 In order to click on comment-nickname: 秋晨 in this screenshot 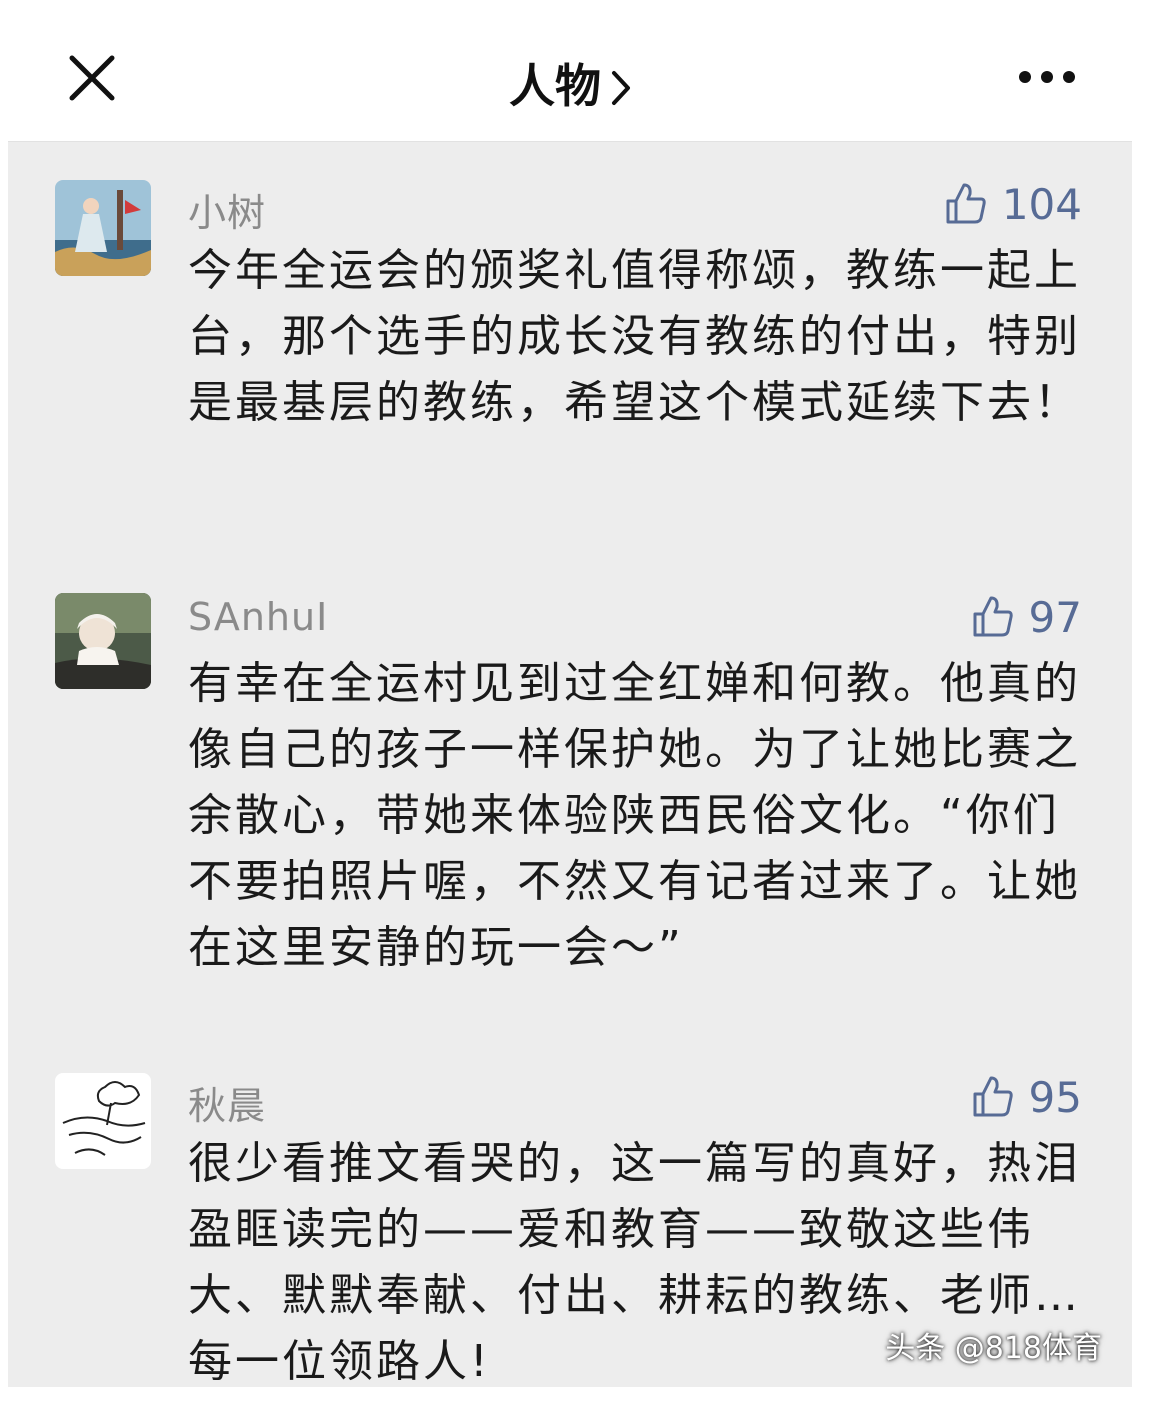, I will do `click(227, 1102)`.